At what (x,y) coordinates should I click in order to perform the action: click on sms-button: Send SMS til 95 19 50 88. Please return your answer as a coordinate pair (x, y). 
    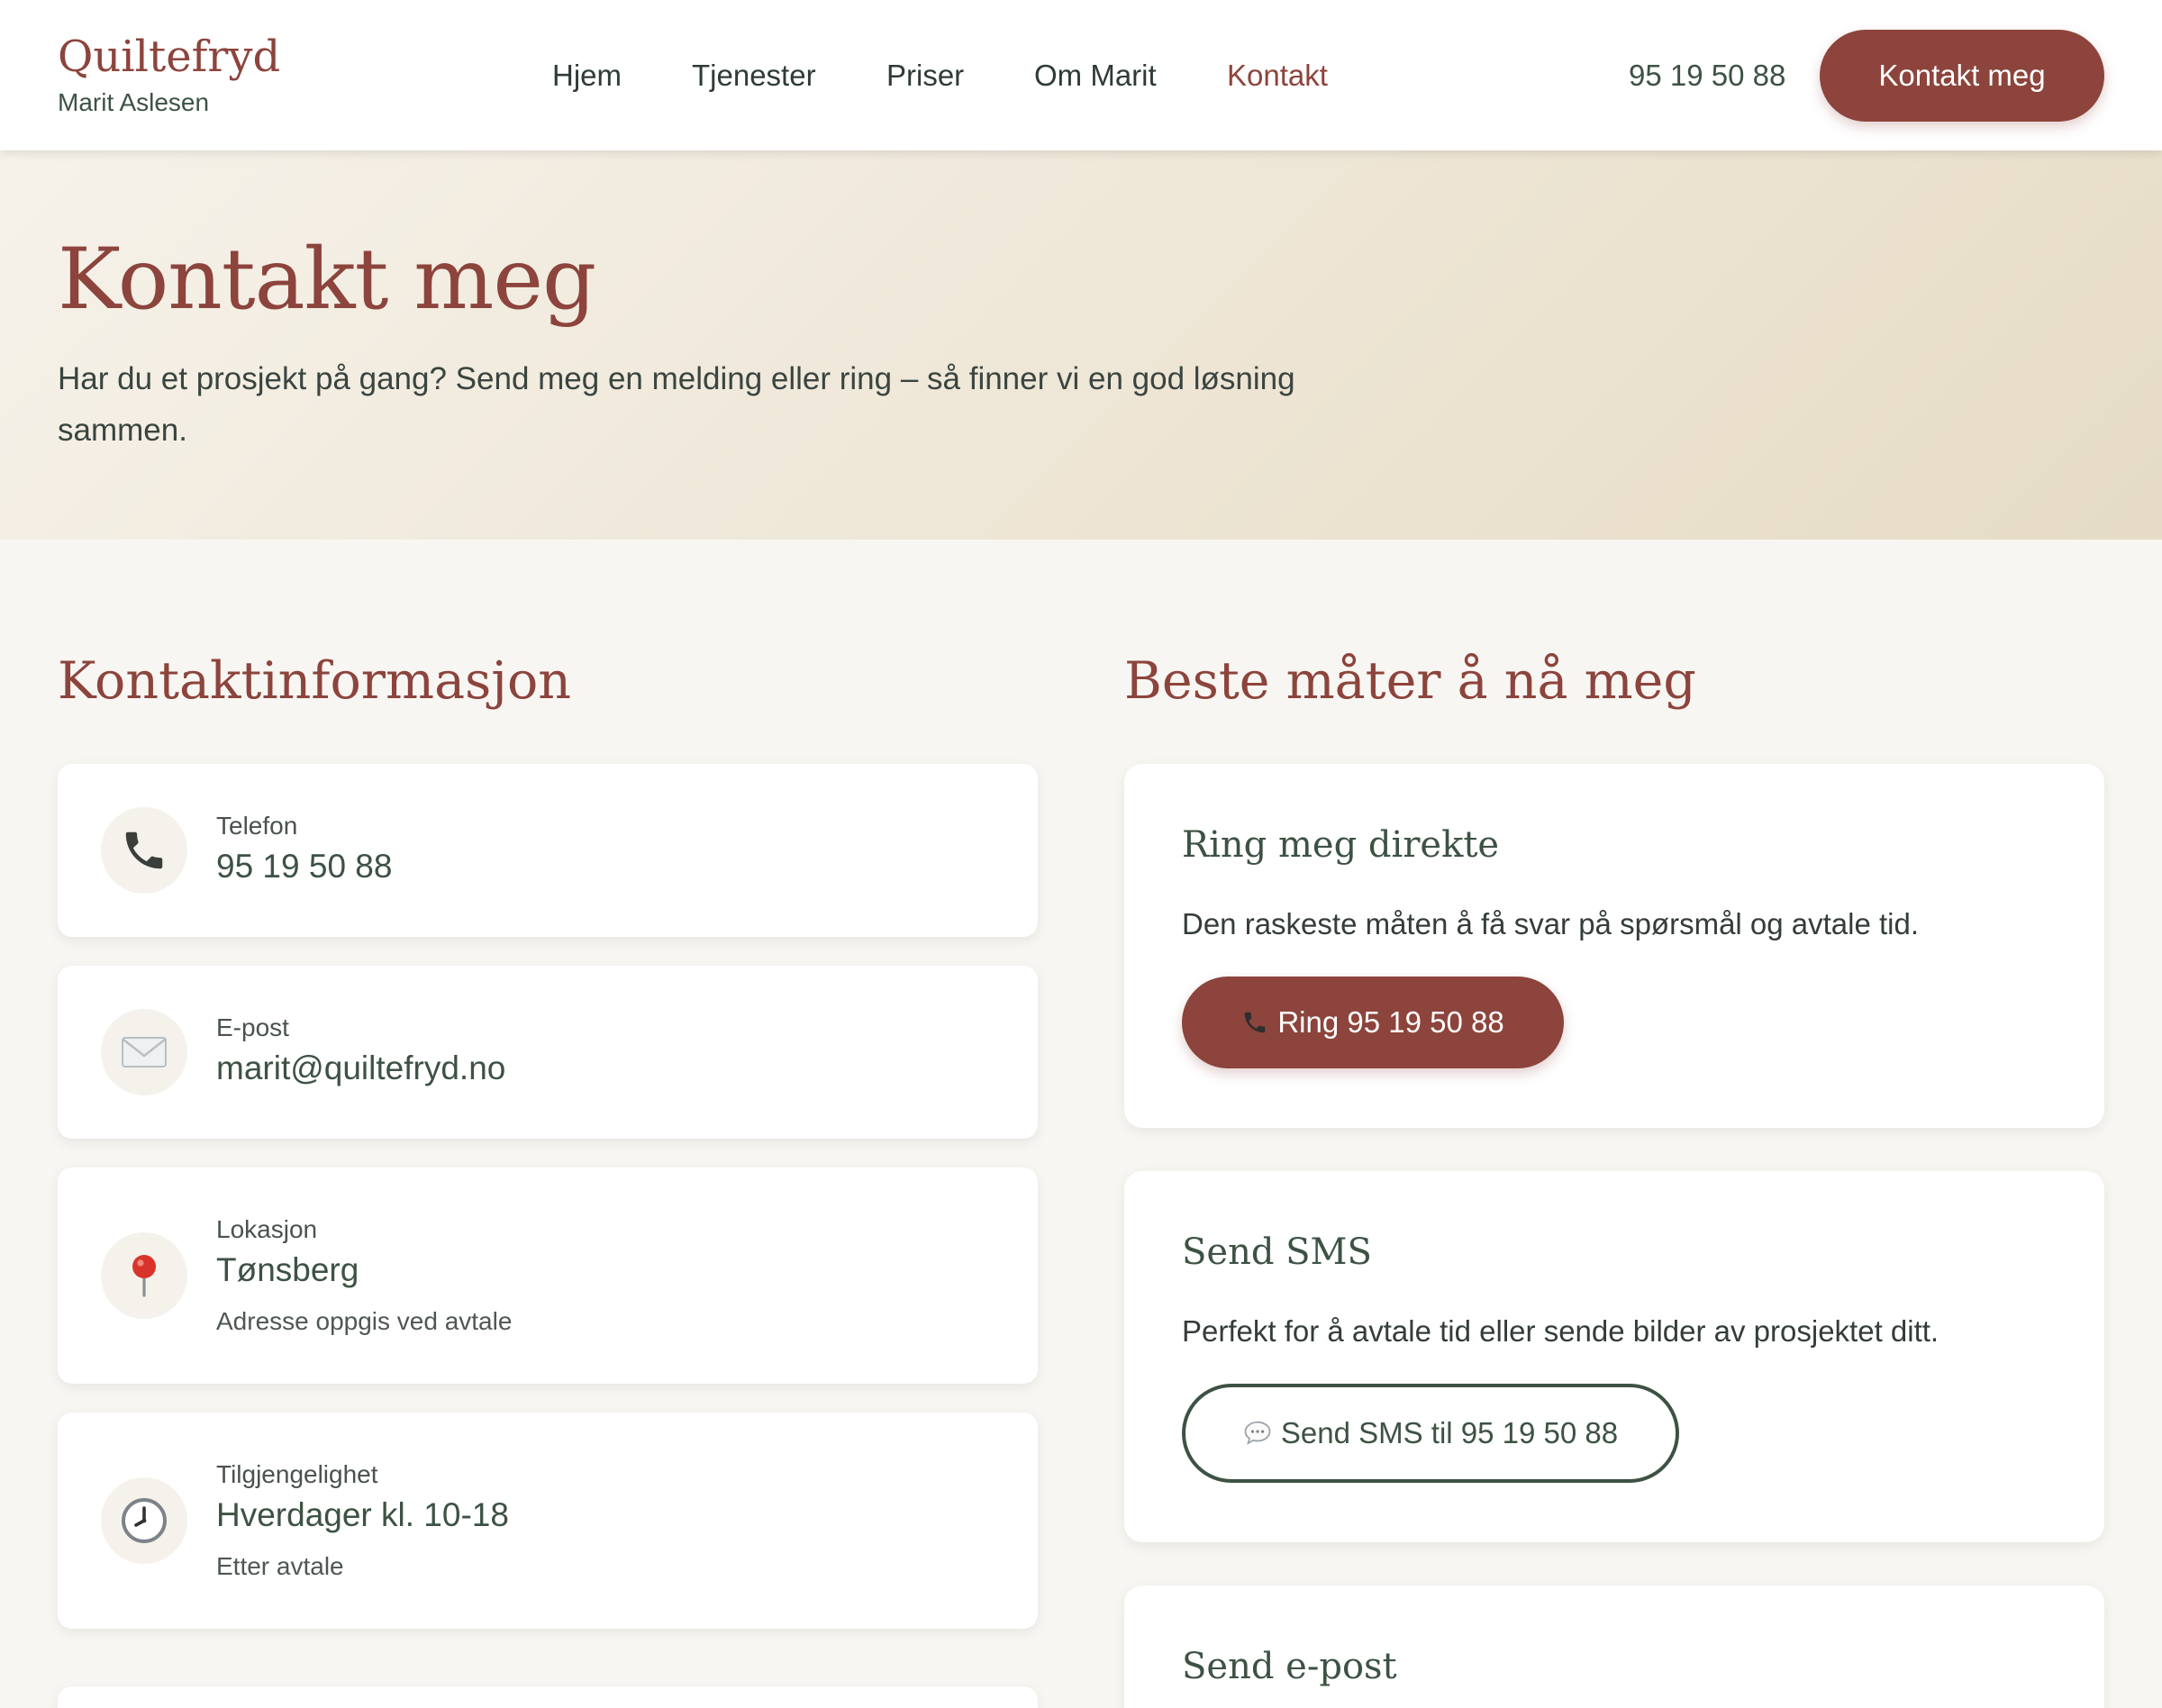
    Looking at the image, I should click on (1430, 1433).